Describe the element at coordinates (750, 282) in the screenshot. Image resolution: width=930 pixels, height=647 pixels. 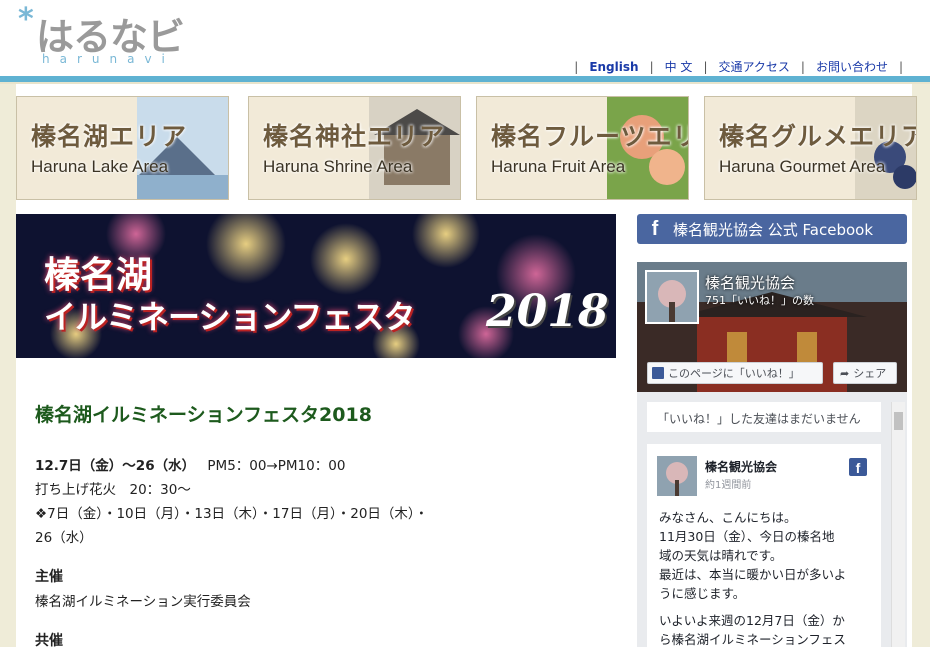
I see `facebook-page-name: 榛名観光協会` at that location.